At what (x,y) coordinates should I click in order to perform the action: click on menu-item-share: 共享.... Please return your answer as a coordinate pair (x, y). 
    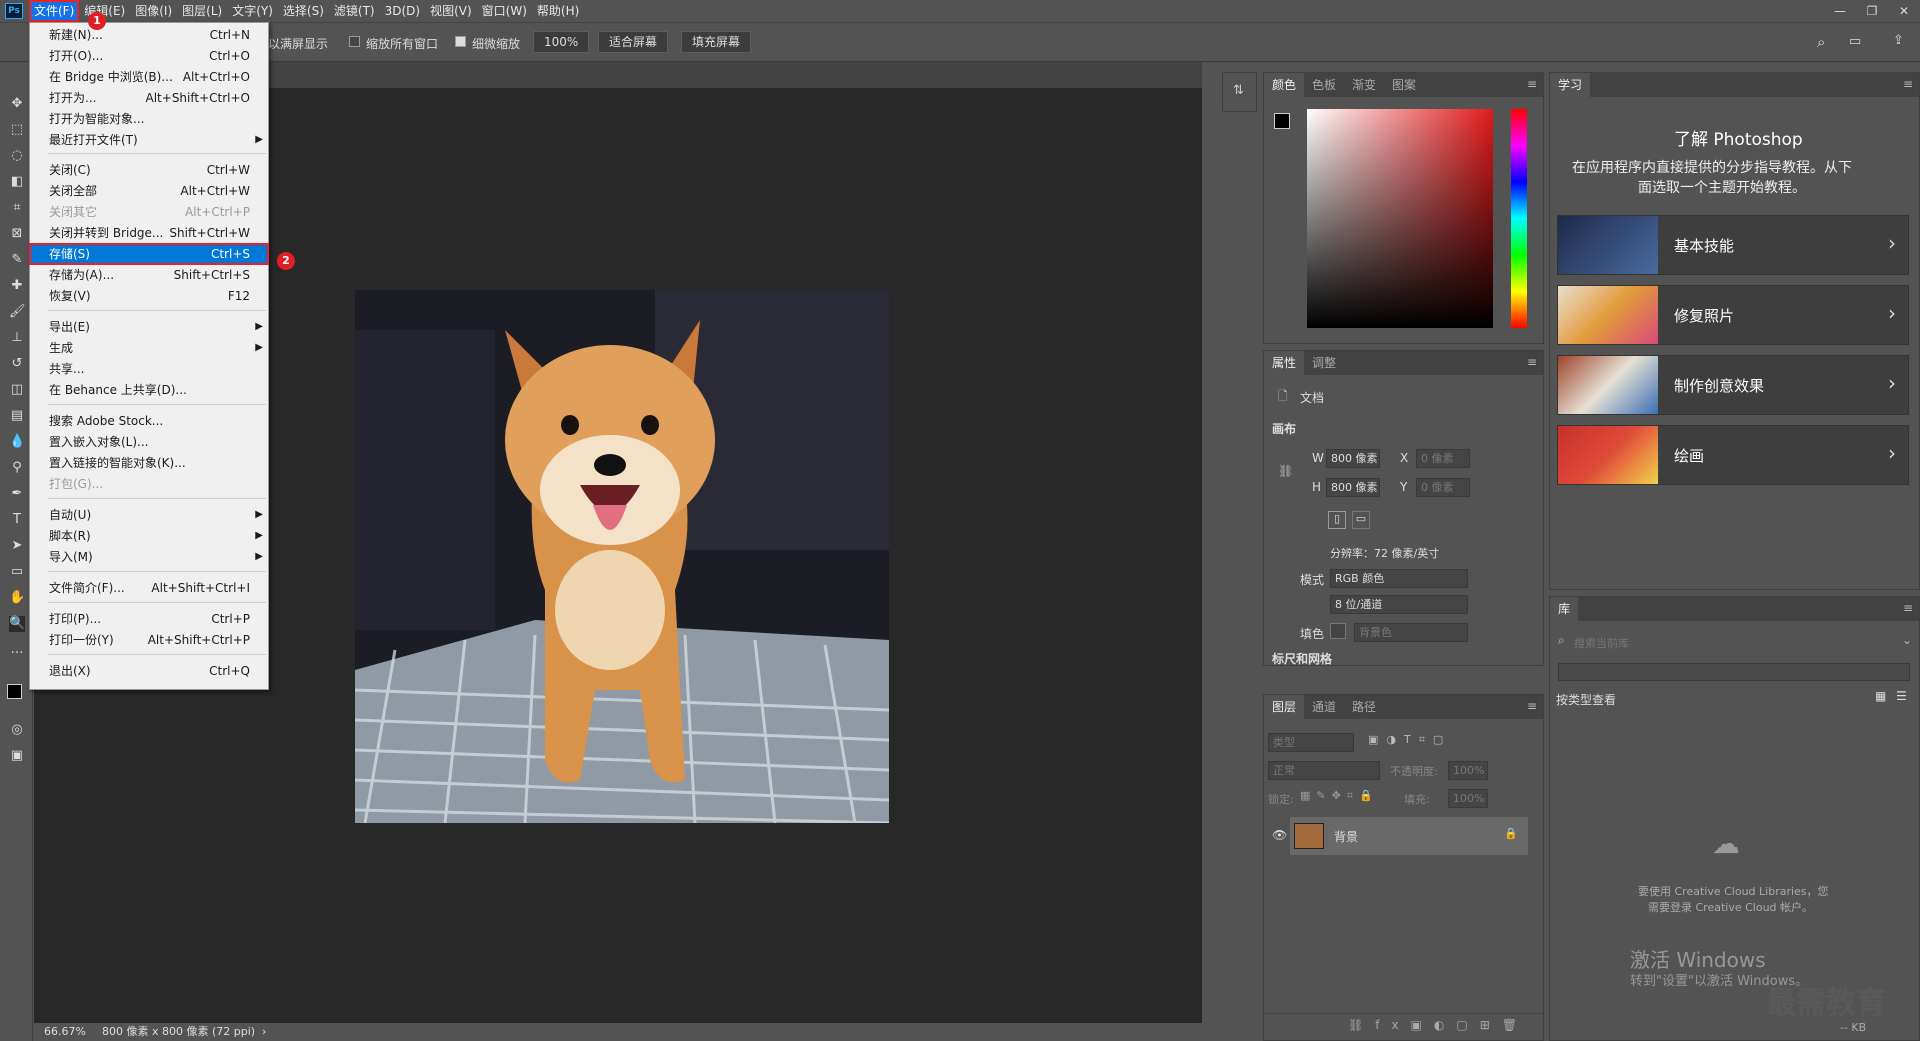
    Looking at the image, I should click on (149, 369).